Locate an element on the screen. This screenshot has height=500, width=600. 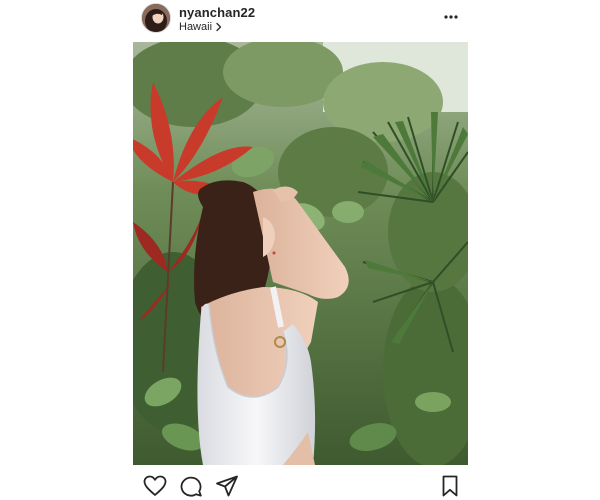
location-link: Hawaii is located at coordinates (201, 27).